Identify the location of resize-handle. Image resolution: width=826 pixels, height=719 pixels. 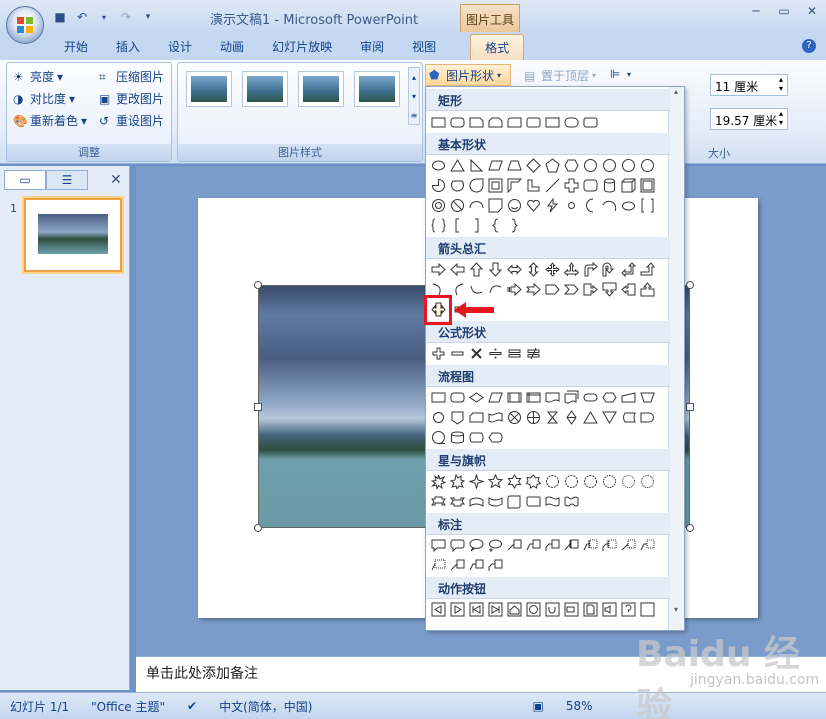
(690, 407).